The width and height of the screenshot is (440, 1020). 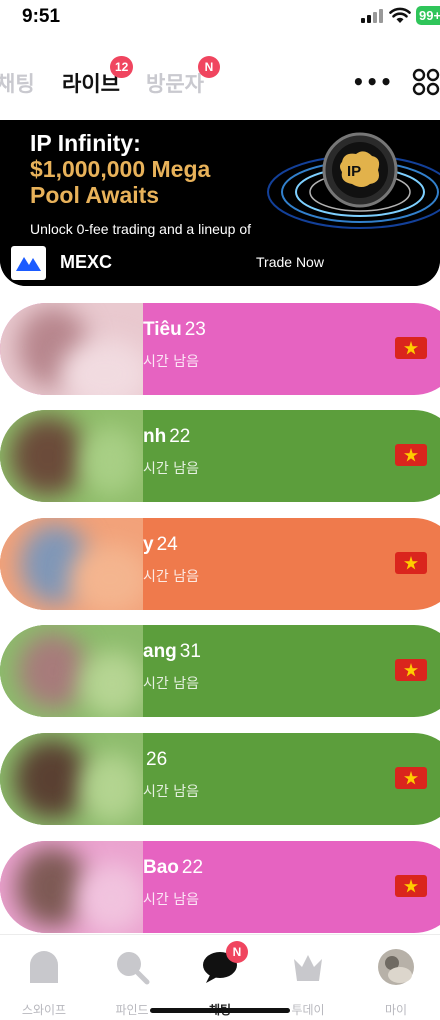 What do you see at coordinates (161, 867) in the screenshot?
I see `live-name-text: Bao` at bounding box center [161, 867].